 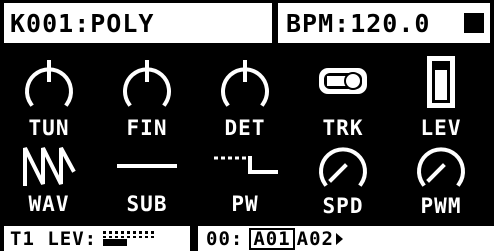 I want to click on param-wav: WAV, so click(x=49, y=178).